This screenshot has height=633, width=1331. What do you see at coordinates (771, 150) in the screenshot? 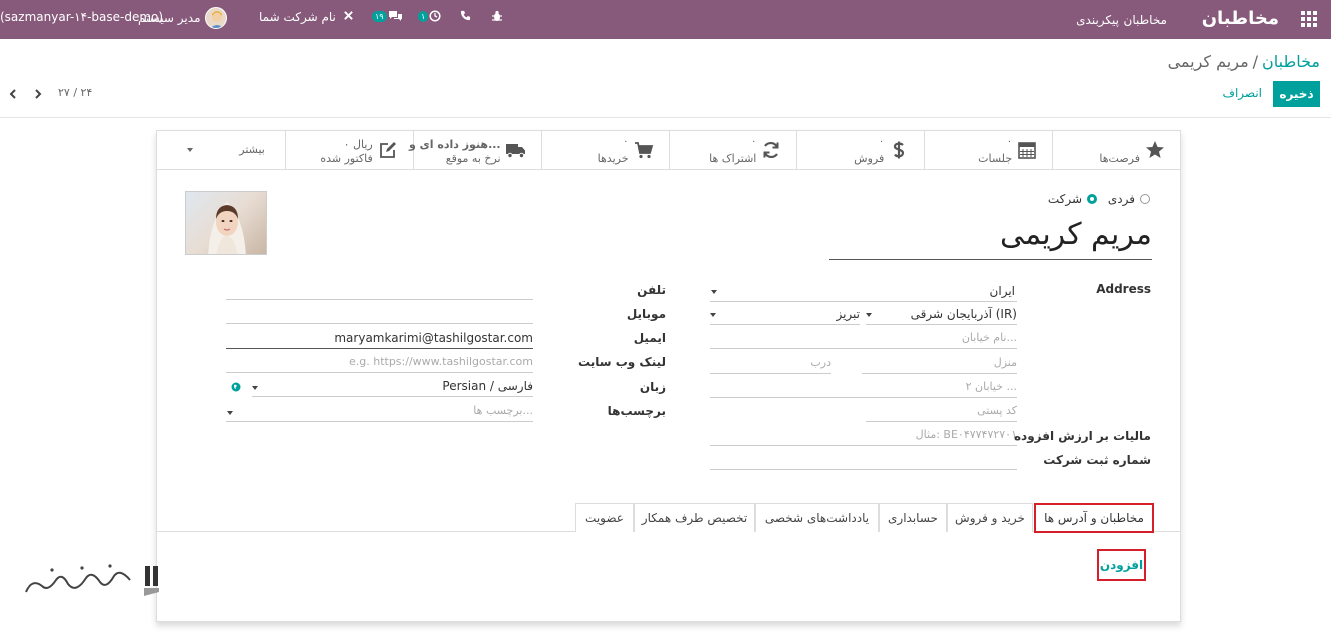
I see `refresh-icon` at bounding box center [771, 150].